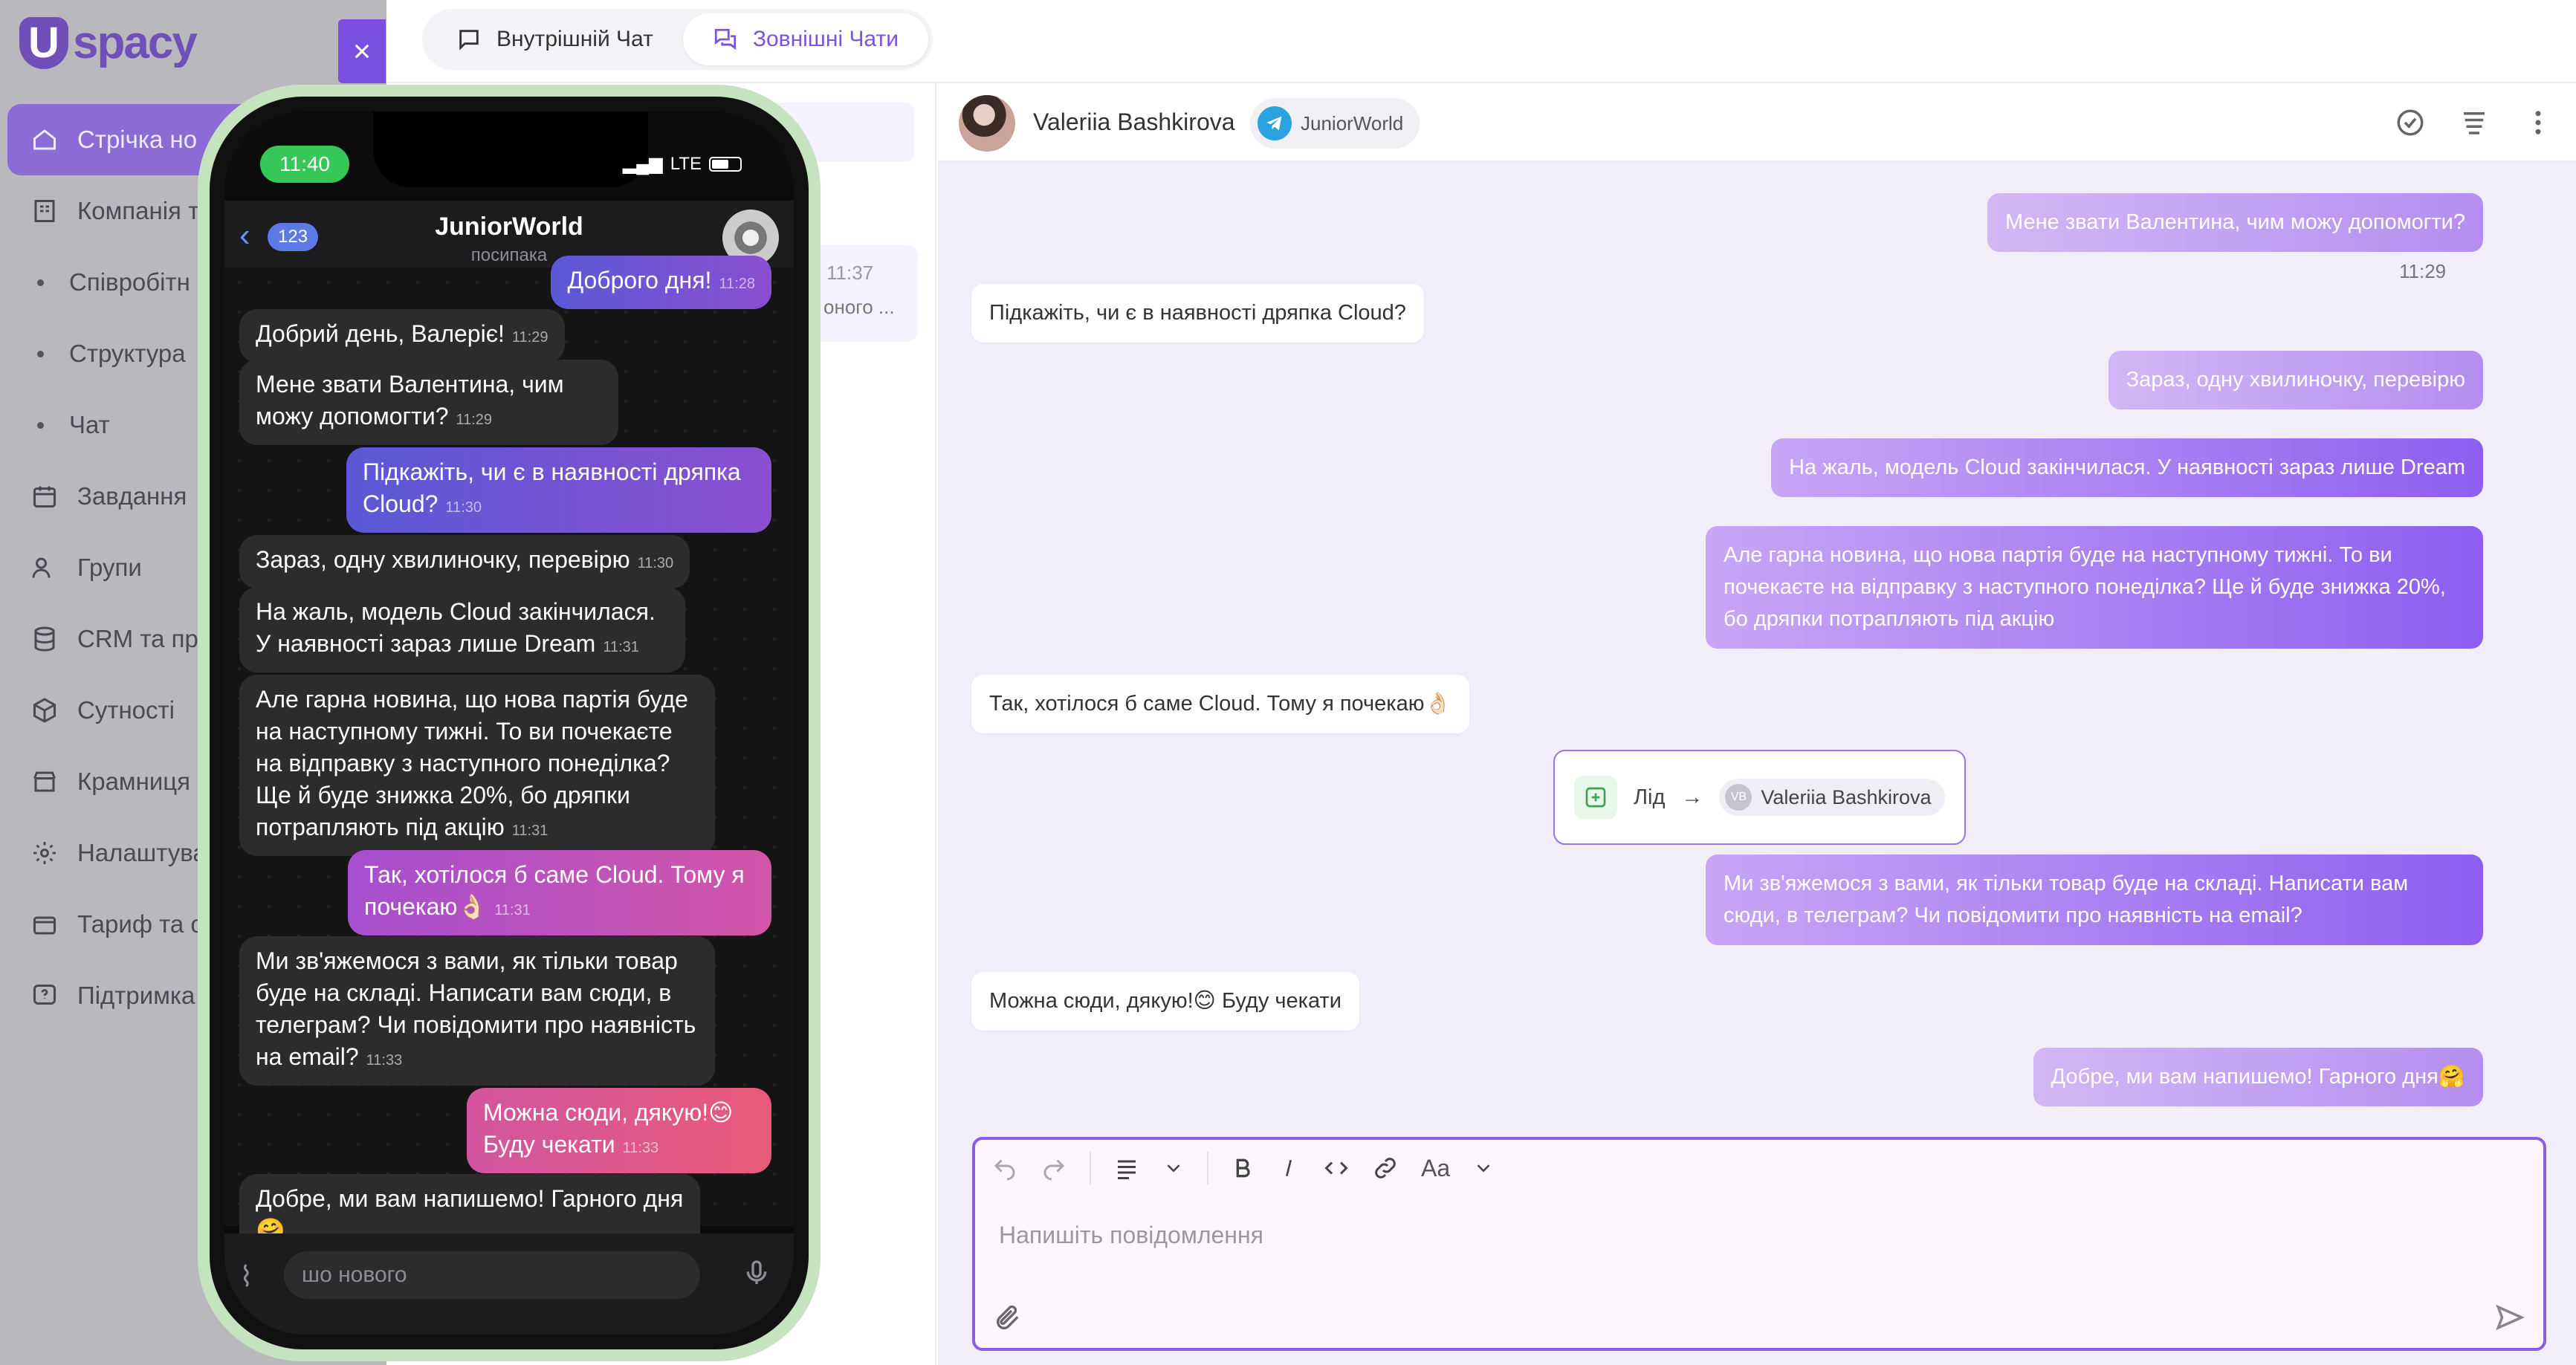  I want to click on send-icon, so click(2509, 1317).